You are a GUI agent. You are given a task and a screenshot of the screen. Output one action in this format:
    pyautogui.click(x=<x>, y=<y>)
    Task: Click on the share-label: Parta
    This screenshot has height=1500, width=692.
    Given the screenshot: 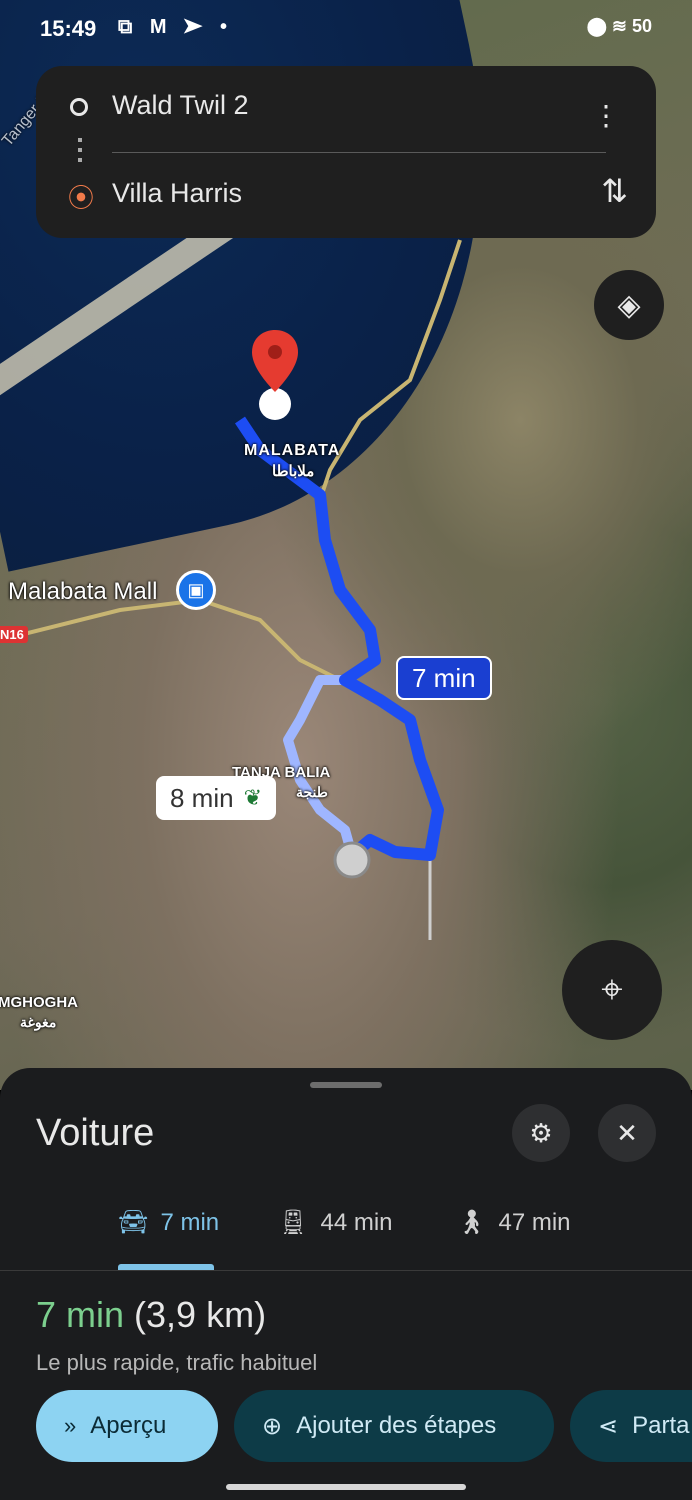 What is the action you would take?
    pyautogui.click(x=661, y=1425)
    